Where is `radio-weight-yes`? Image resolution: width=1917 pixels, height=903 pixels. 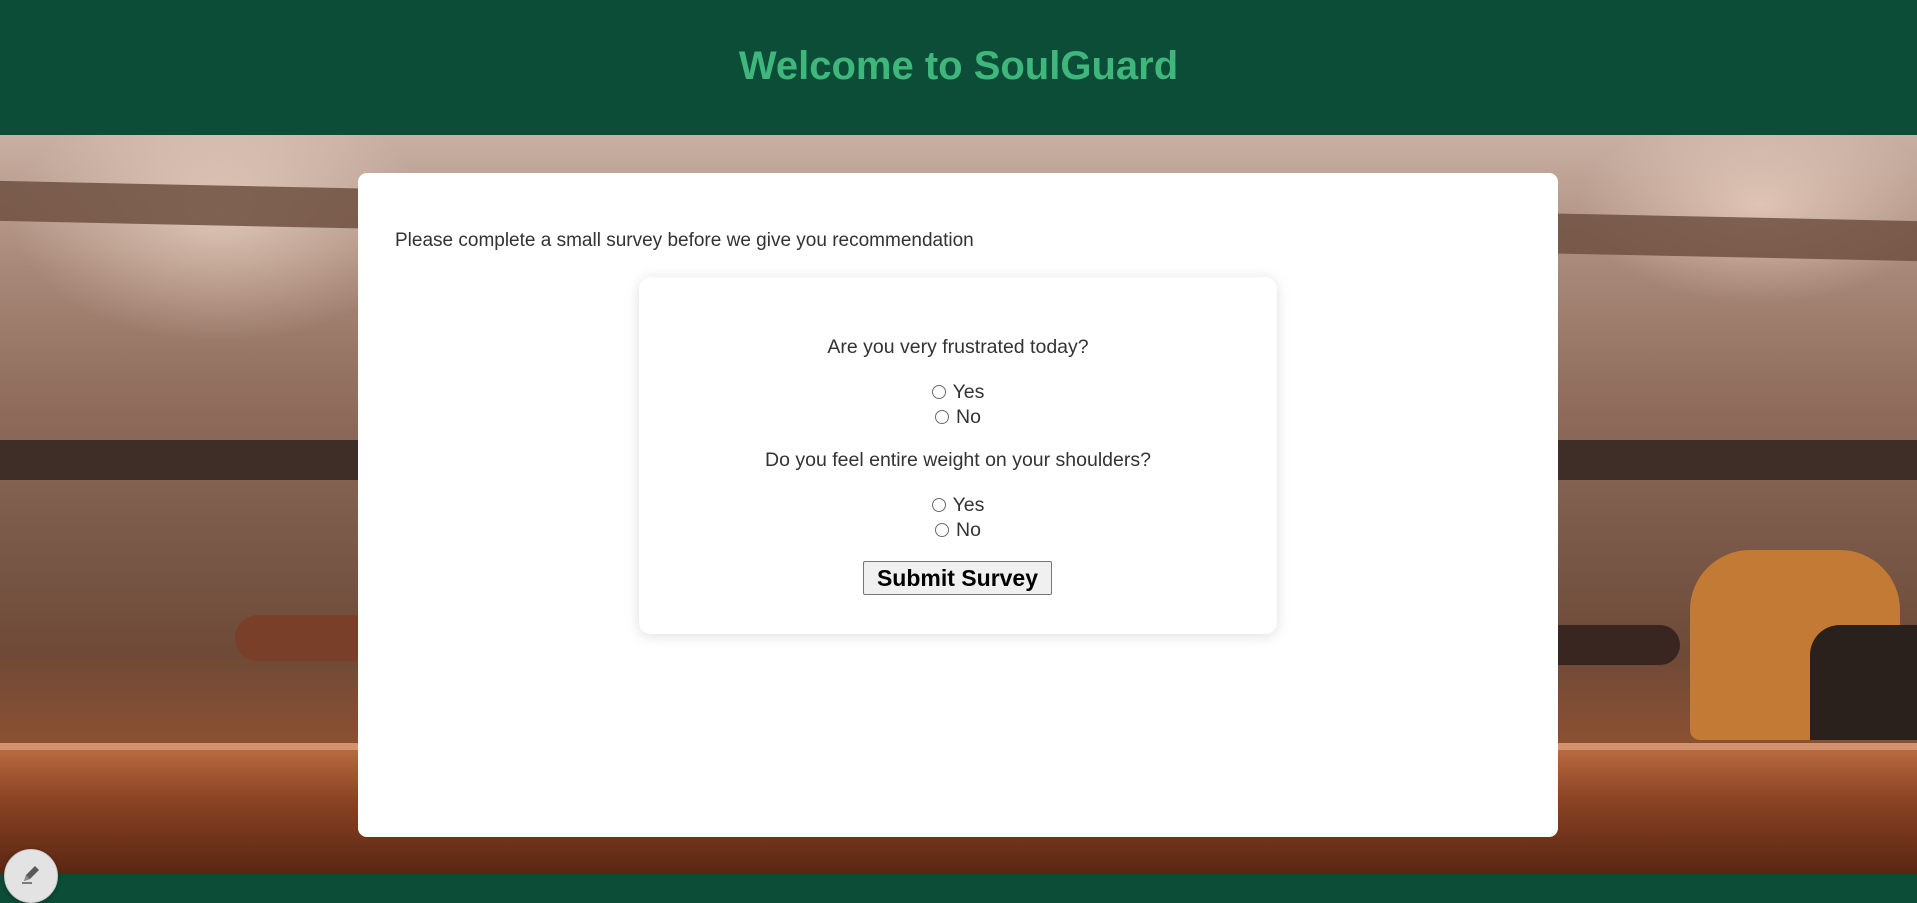
radio-weight-yes is located at coordinates (938, 504).